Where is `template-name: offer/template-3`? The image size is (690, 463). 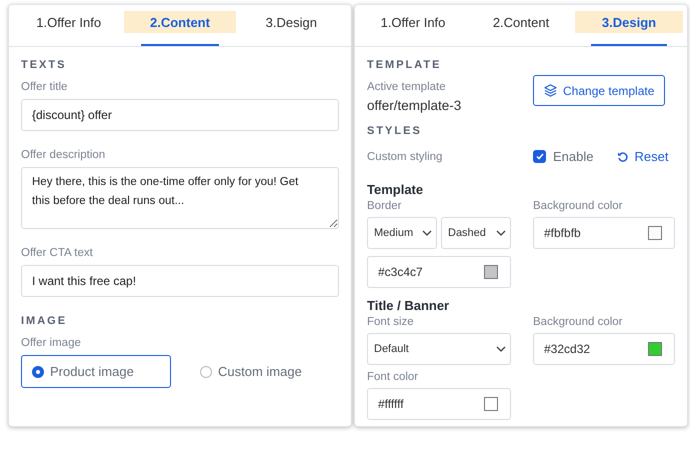
template-name: offer/template-3 is located at coordinates (414, 105).